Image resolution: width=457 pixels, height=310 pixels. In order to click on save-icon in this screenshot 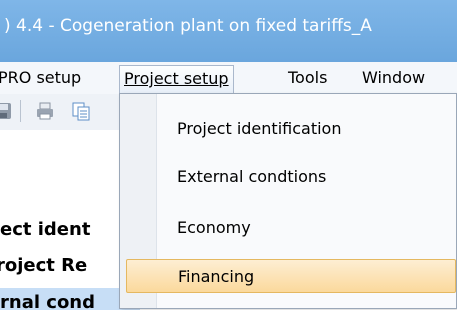, I will do `click(7, 111)`.